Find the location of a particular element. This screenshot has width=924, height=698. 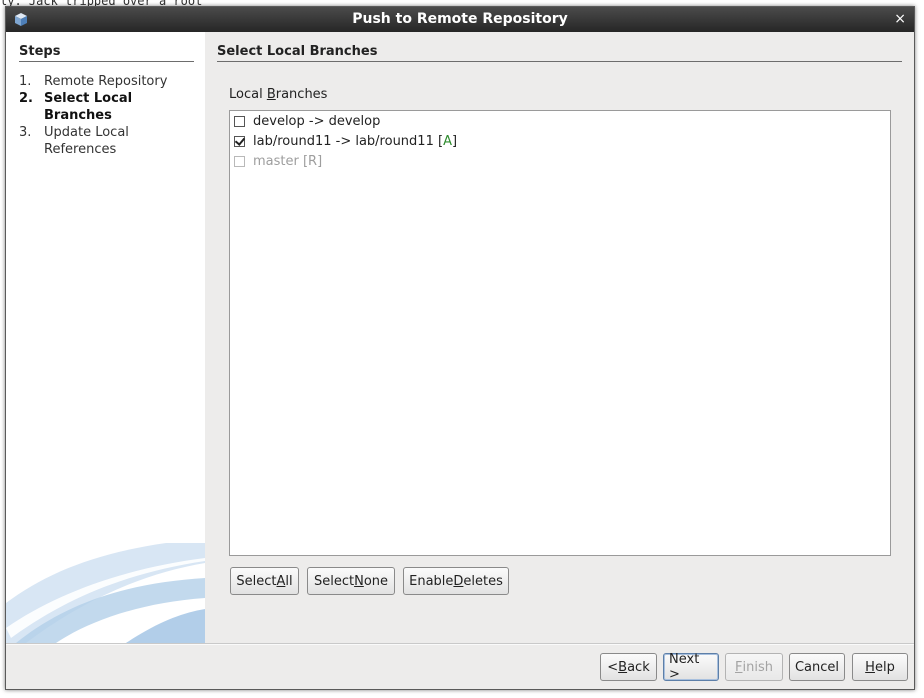

branch-row-master: master [R] is located at coordinates (278, 161).